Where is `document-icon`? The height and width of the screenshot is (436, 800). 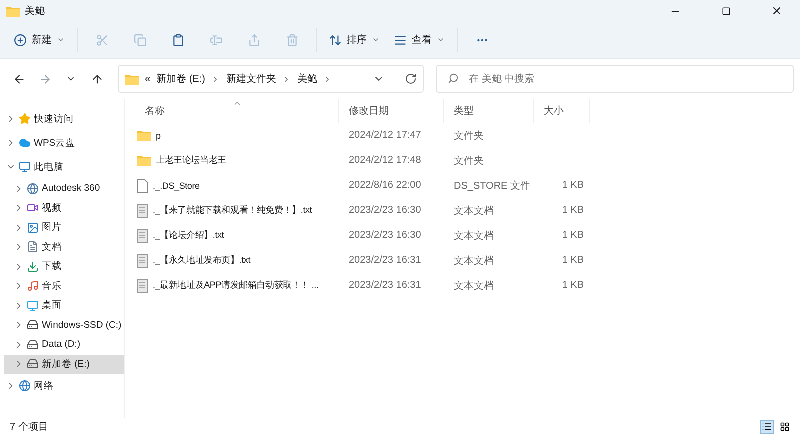
document-icon is located at coordinates (33, 247).